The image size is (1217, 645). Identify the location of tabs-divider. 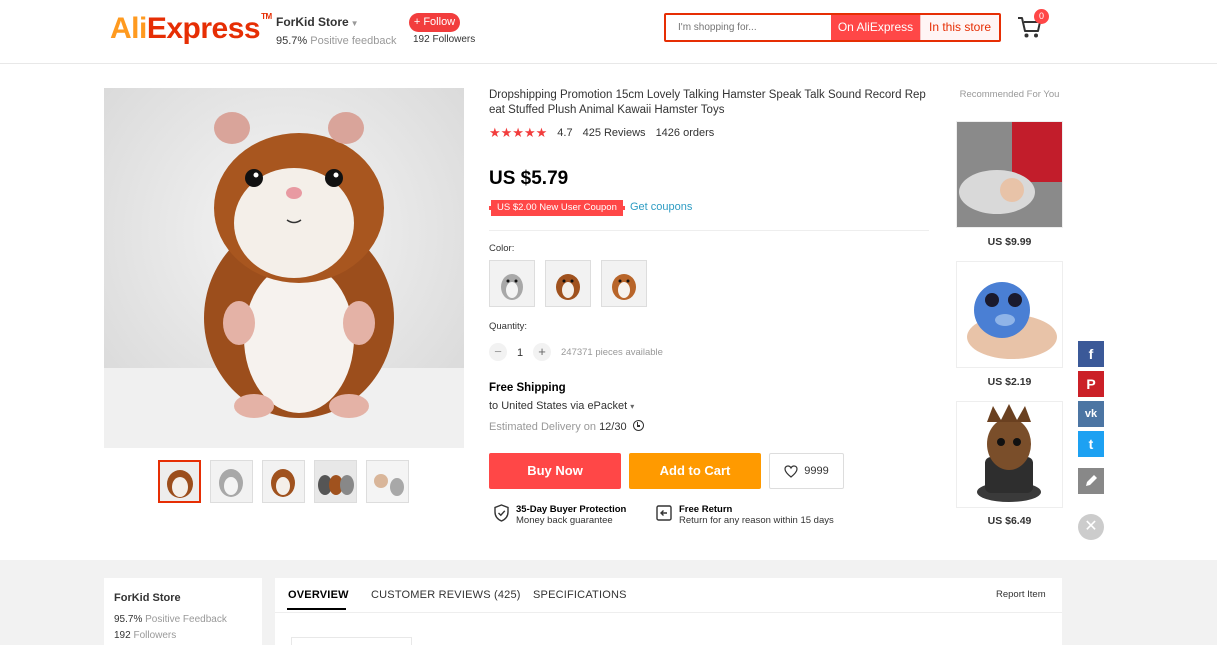
(668, 612).